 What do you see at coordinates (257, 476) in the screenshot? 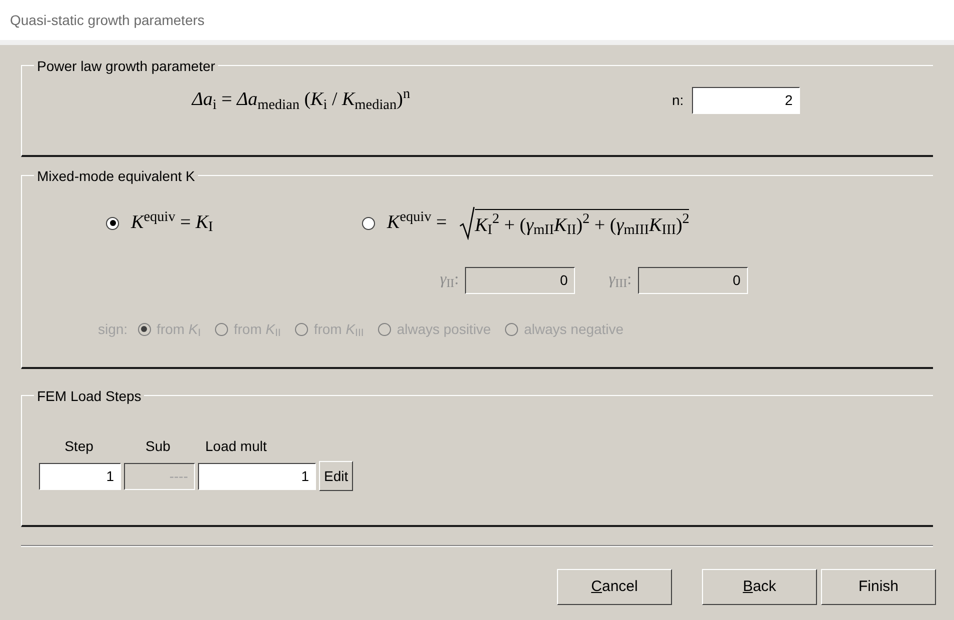
I see `load-mult-field: 1` at bounding box center [257, 476].